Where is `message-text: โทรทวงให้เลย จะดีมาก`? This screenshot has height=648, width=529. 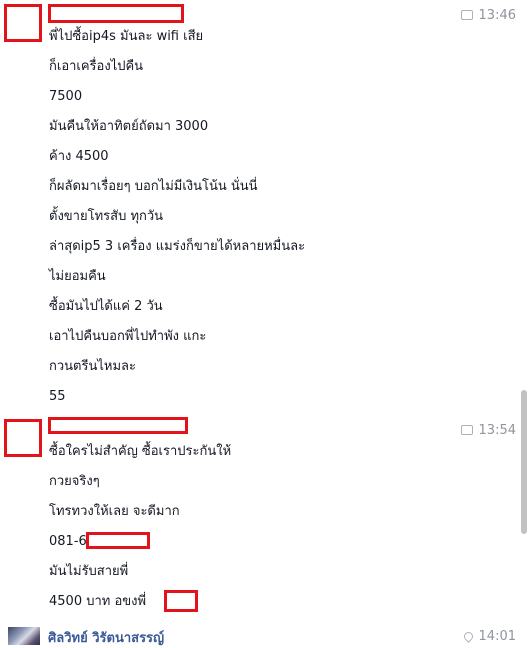
message-text: โทรทวงให้เลย จะดีมาก is located at coordinates (114, 511).